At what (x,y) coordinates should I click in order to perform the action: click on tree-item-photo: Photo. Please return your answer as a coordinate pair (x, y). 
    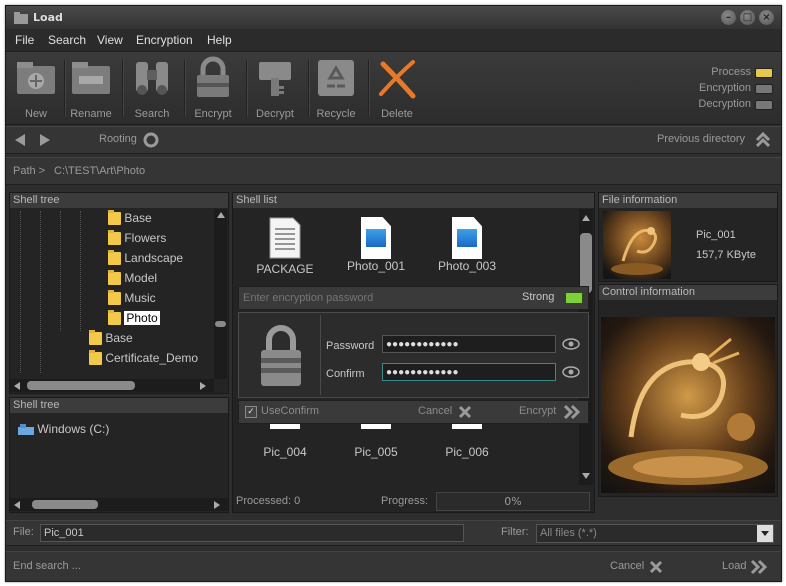
    Looking at the image, I should click on (134, 318).